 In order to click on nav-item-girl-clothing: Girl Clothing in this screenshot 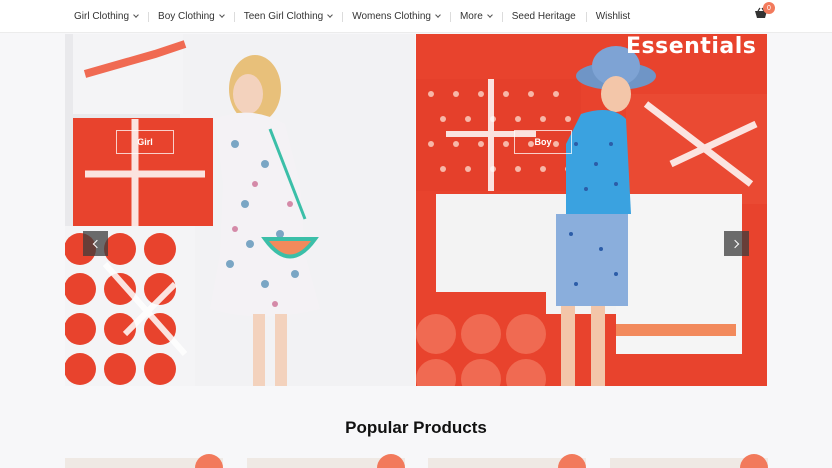, I will do `click(106, 16)`.